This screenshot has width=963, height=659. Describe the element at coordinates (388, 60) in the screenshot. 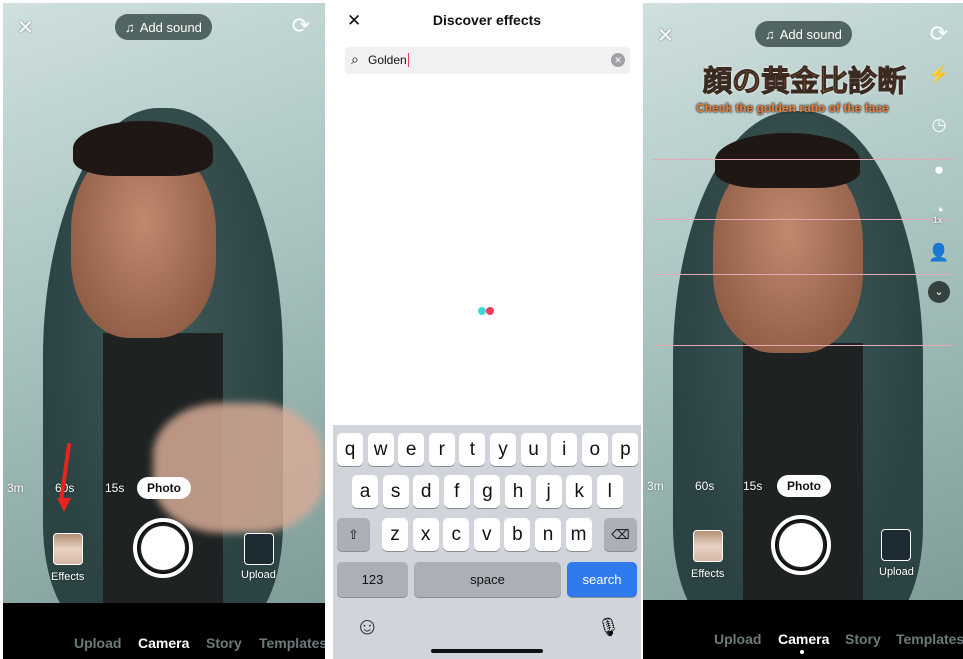

I see `search-value: Golden` at that location.